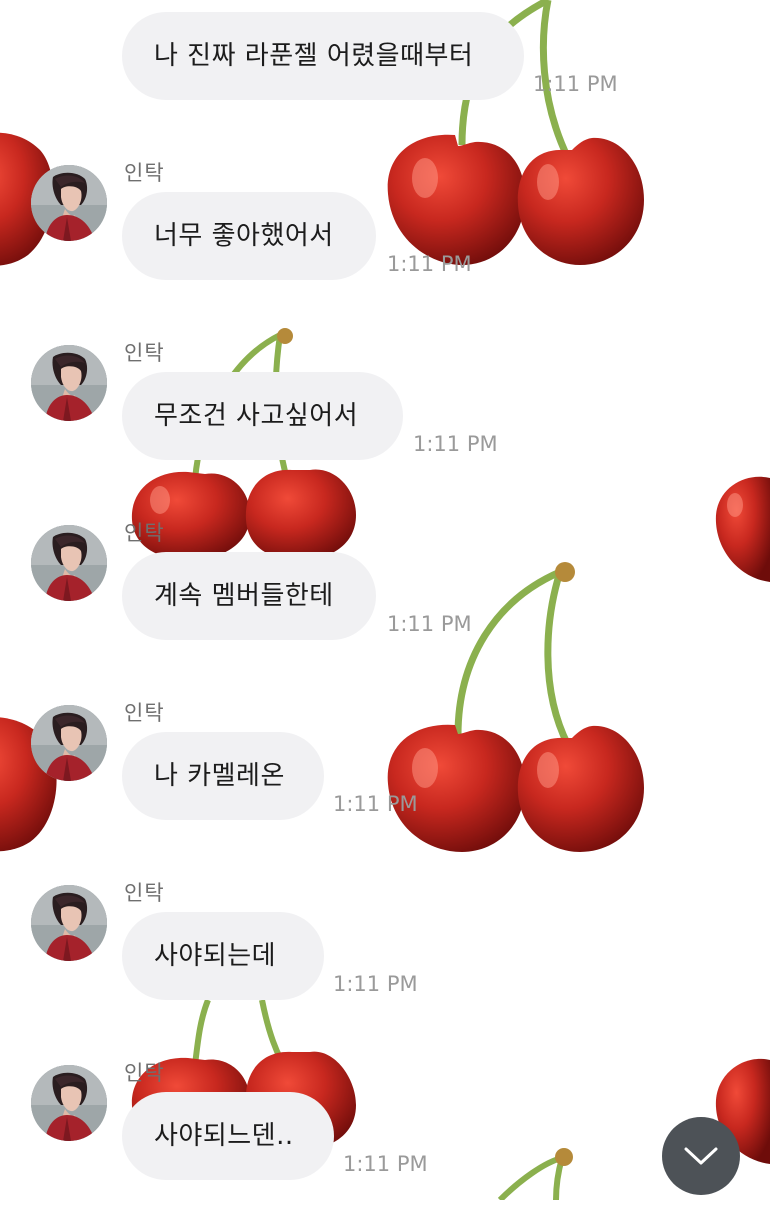  Describe the element at coordinates (228, 1136) in the screenshot. I see `message-bubble: 사야되느덴..` at that location.